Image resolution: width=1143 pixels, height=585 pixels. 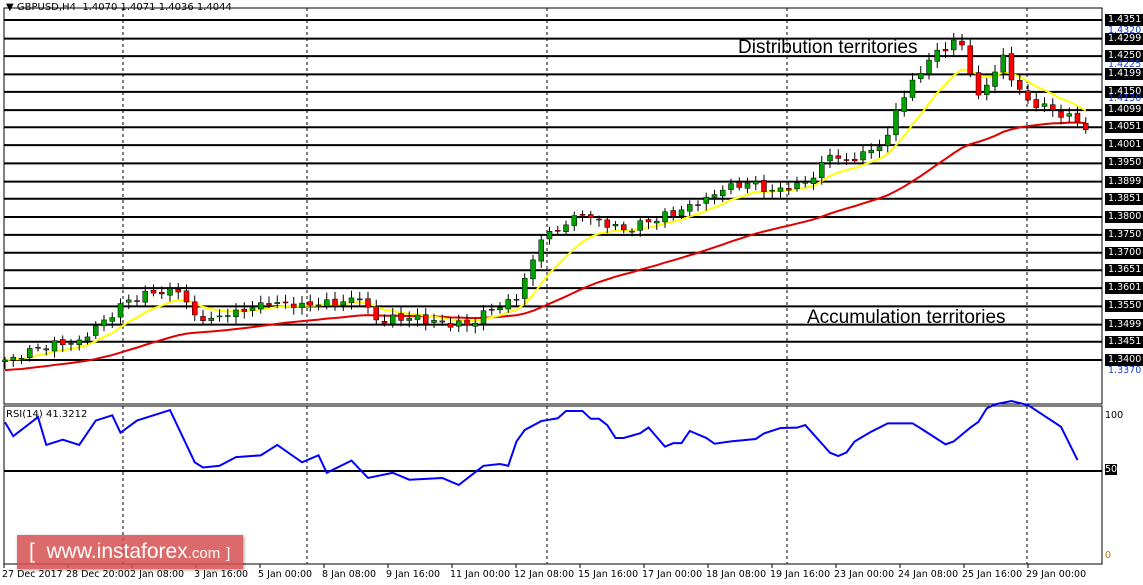 What do you see at coordinates (119, 7) in the screenshot?
I see `symbol-header: ▼ GBPUSD,H4 1.4070 1.4071 1.4036 1.4044` at bounding box center [119, 7].